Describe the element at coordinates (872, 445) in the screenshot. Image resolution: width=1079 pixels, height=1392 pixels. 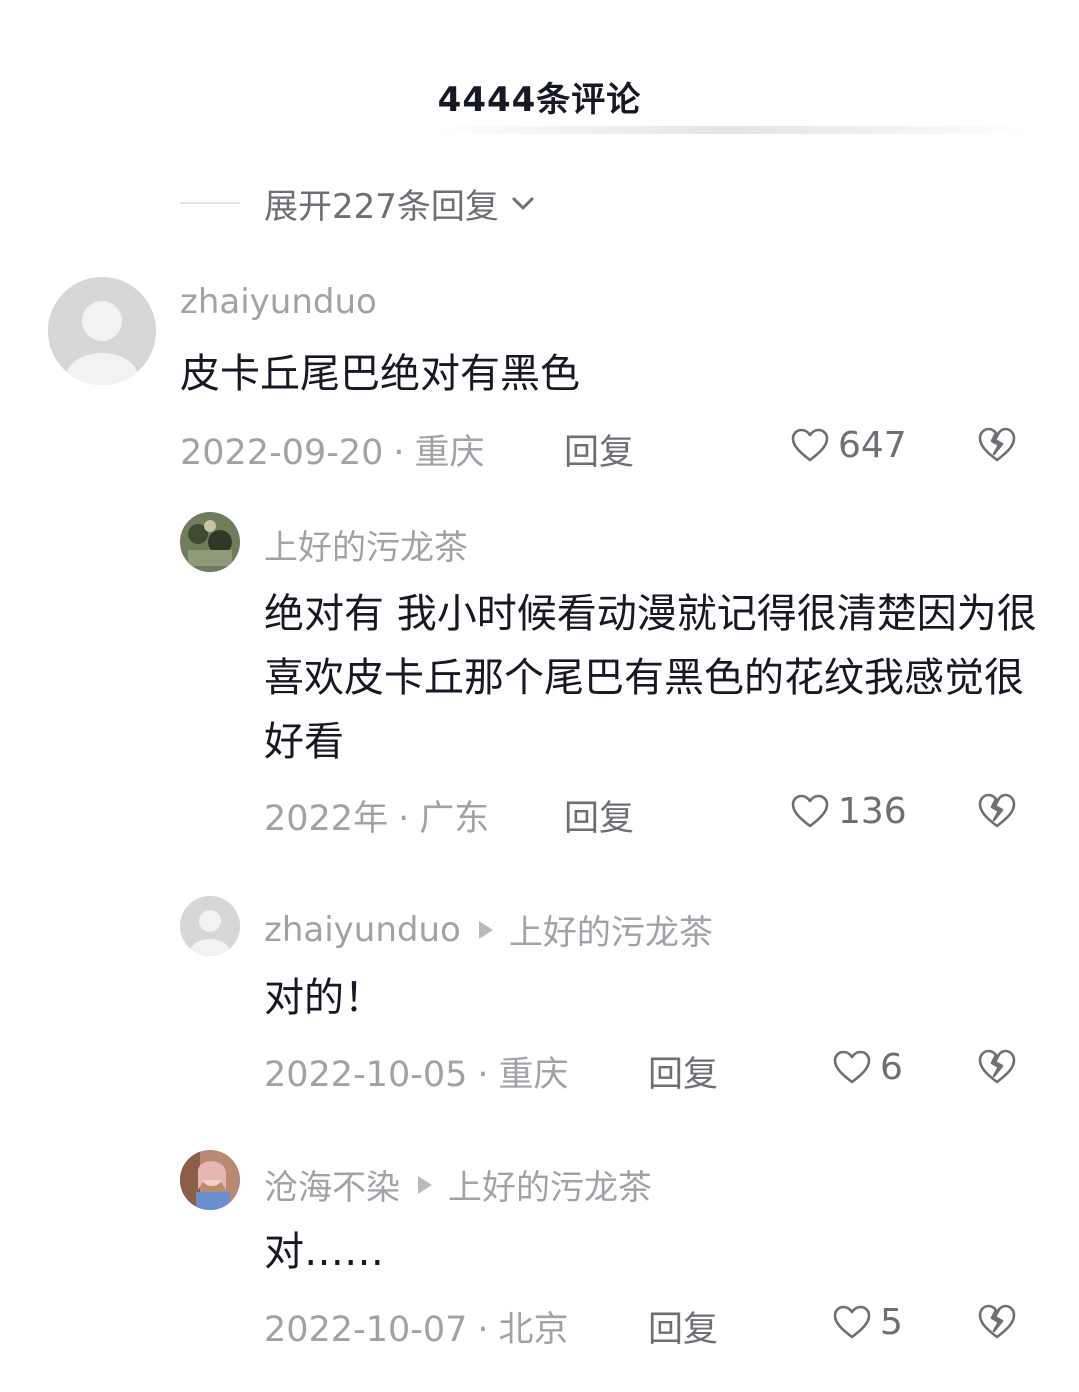
I see `like-count: 647` at that location.